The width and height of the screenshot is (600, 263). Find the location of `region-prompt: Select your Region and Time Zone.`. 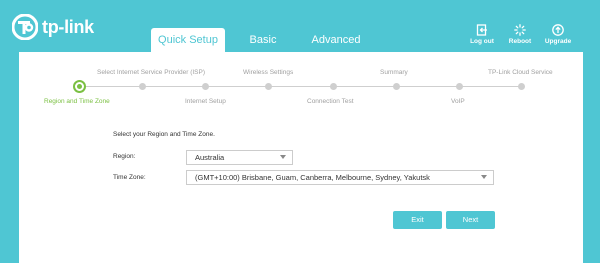

region-prompt: Select your Region and Time Zone. is located at coordinates (164, 134).